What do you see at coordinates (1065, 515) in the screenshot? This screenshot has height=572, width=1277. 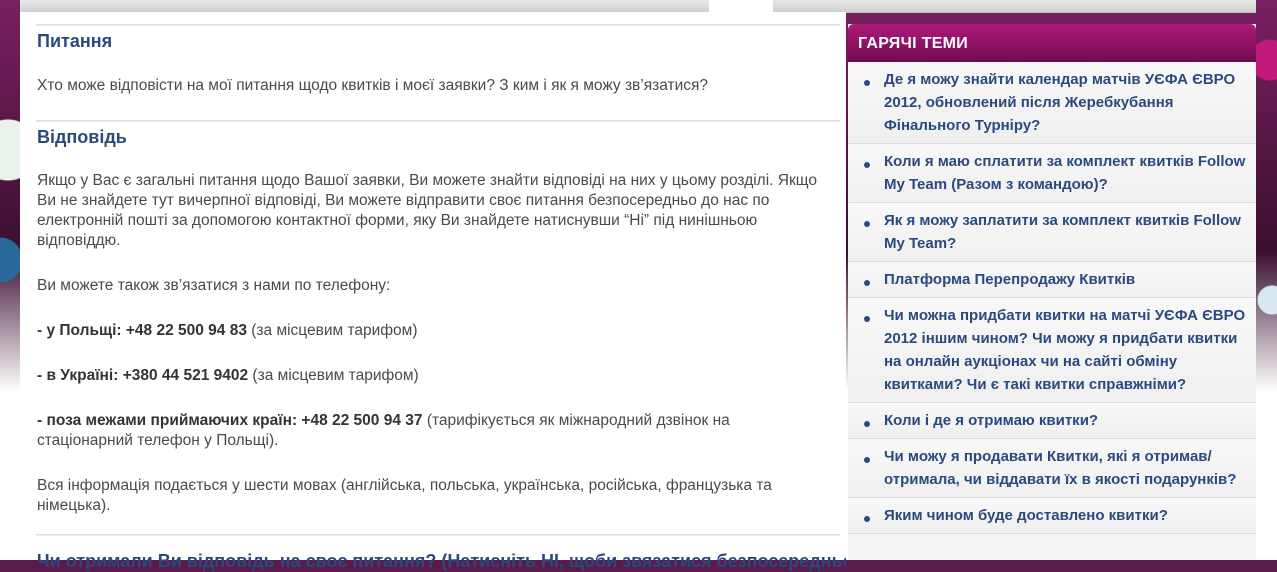 I see `hot-topic-link: Яким чином буде доставлено квитки?` at bounding box center [1065, 515].